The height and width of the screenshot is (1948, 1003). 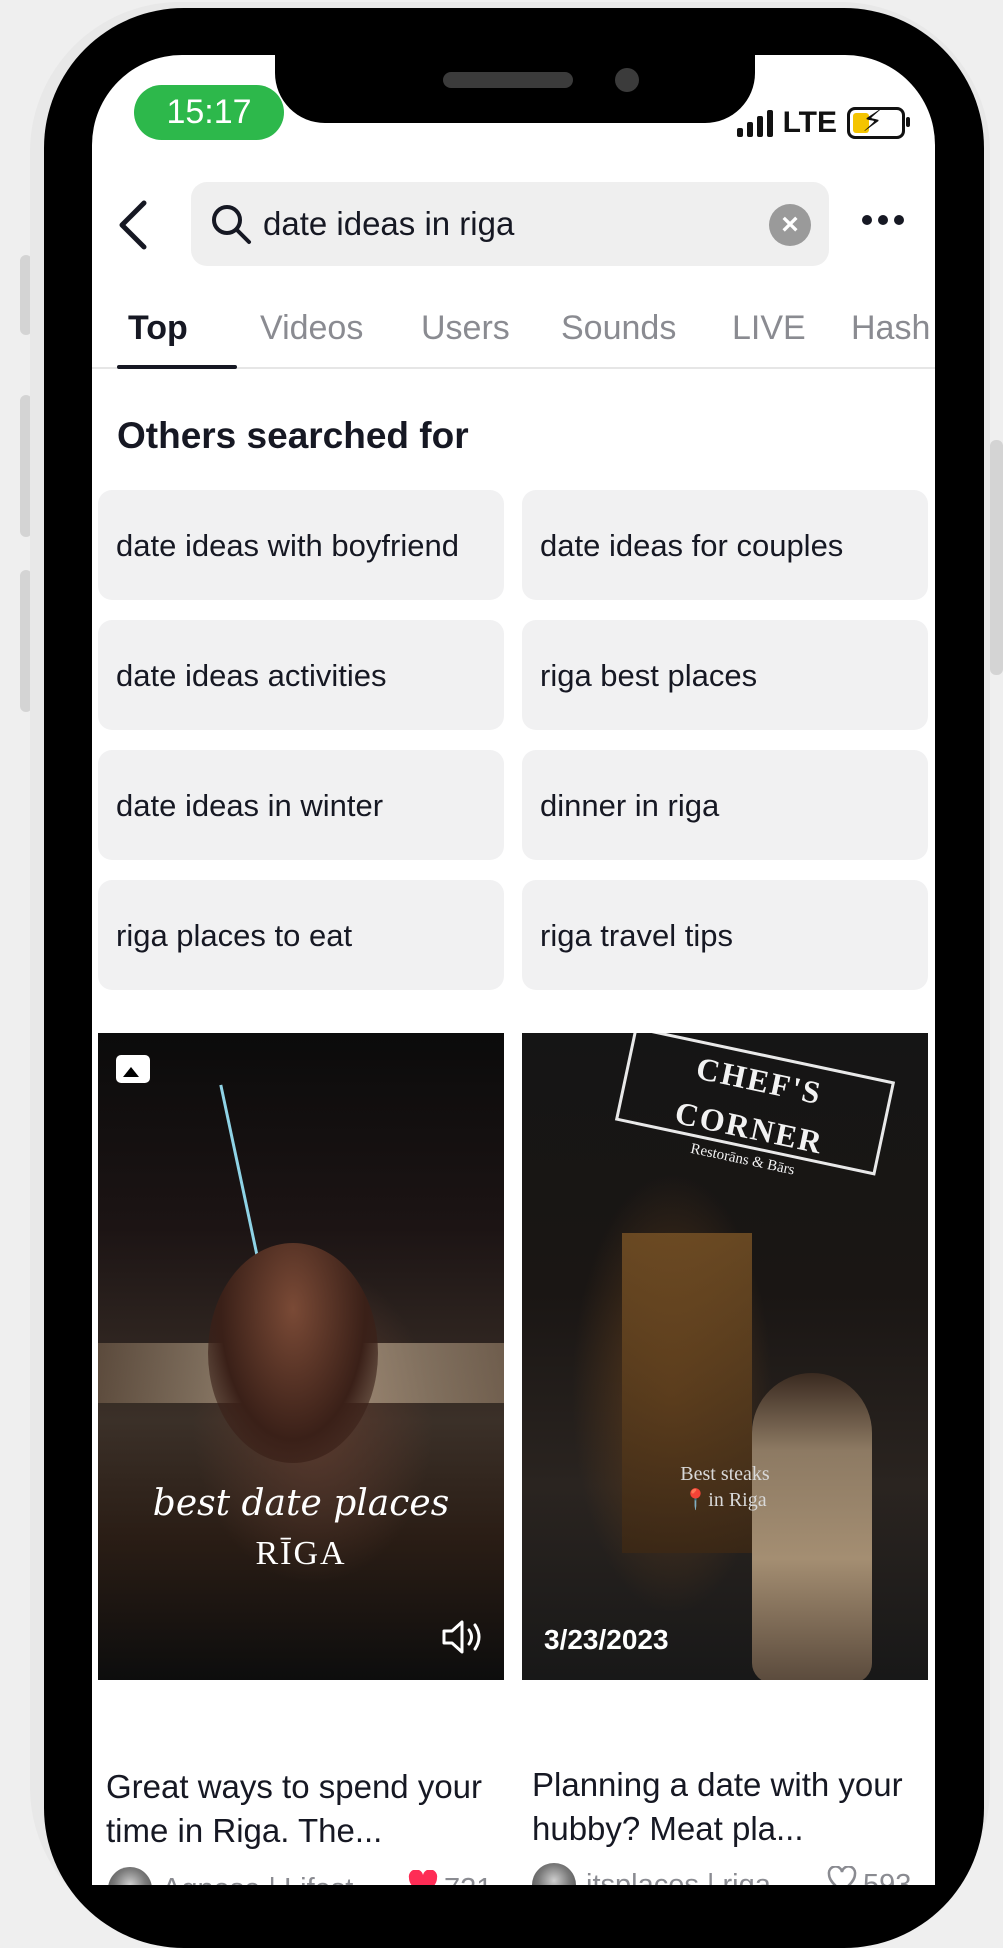 What do you see at coordinates (878, 122) in the screenshot?
I see `battery-icon: ⚡` at bounding box center [878, 122].